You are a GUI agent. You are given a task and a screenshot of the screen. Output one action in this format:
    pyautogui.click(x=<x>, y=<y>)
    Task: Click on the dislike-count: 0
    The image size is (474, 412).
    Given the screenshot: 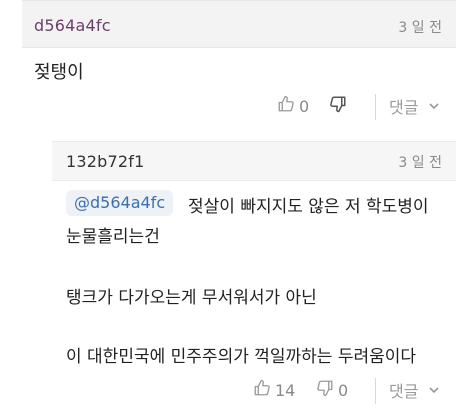 What is the action you would take?
    pyautogui.click(x=343, y=390)
    